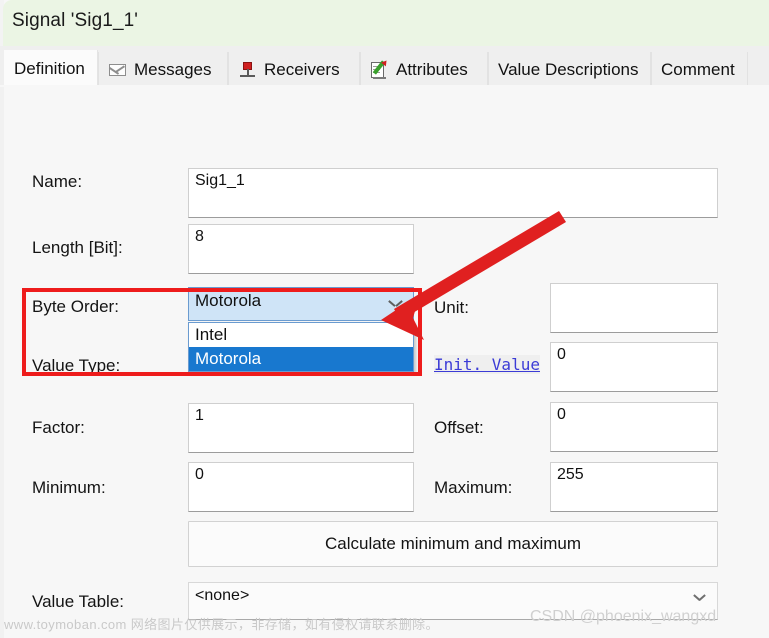 This screenshot has height=638, width=769. I want to click on envelope-icon, so click(117, 69).